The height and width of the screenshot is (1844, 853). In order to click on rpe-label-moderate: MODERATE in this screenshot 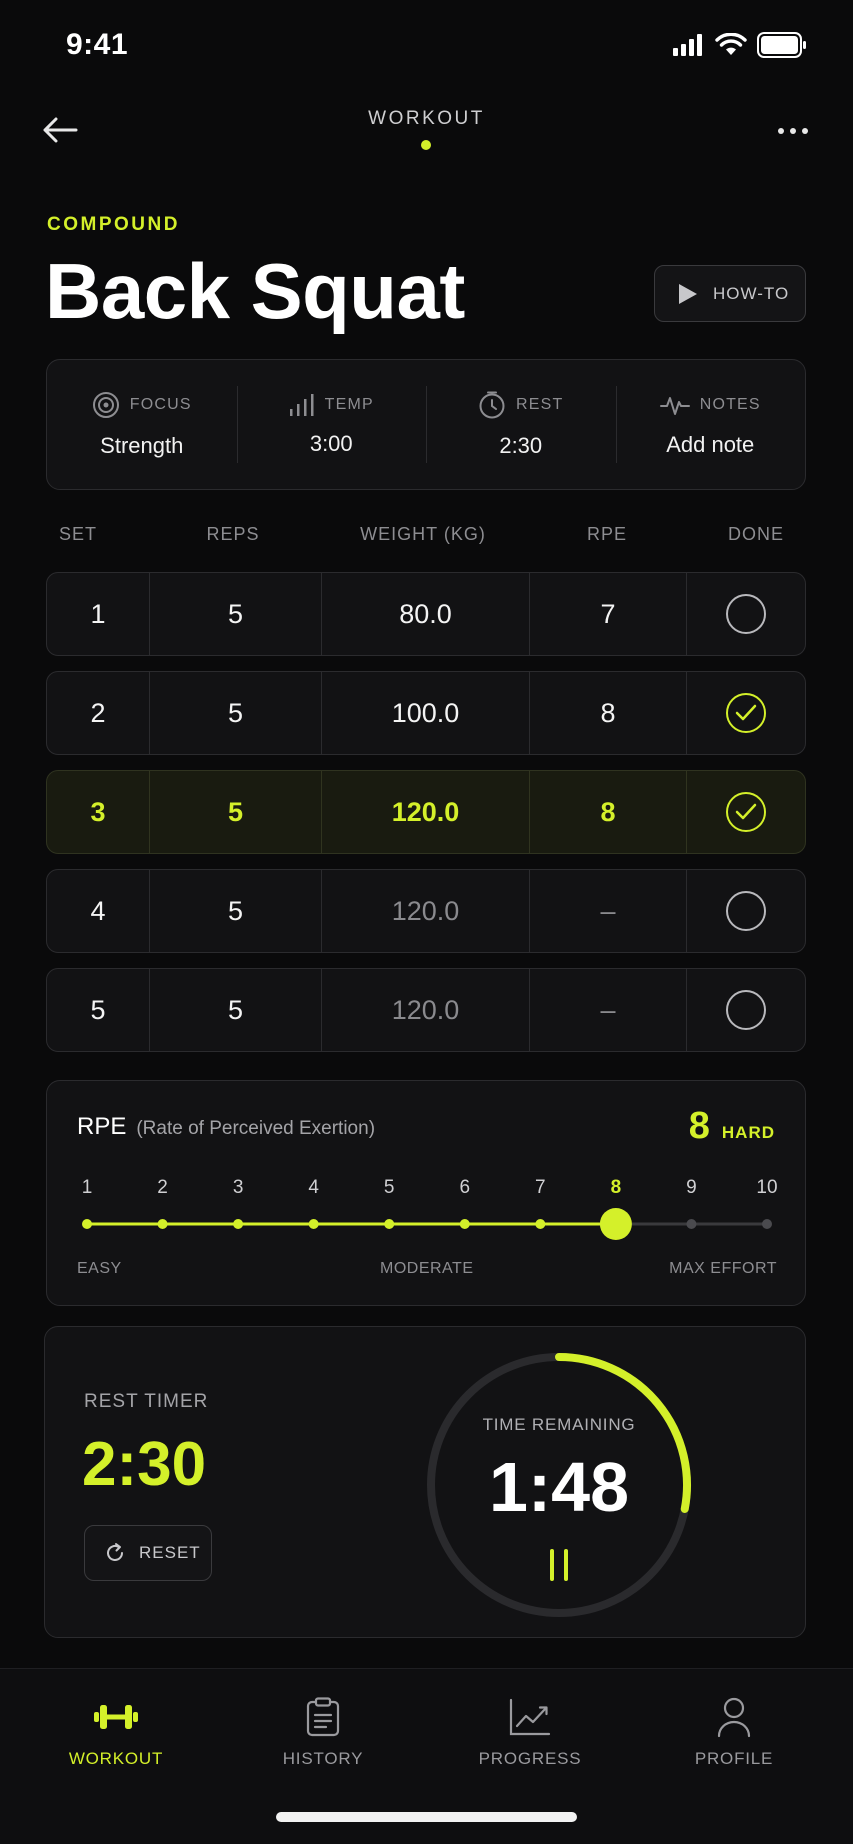, I will do `click(427, 1268)`.